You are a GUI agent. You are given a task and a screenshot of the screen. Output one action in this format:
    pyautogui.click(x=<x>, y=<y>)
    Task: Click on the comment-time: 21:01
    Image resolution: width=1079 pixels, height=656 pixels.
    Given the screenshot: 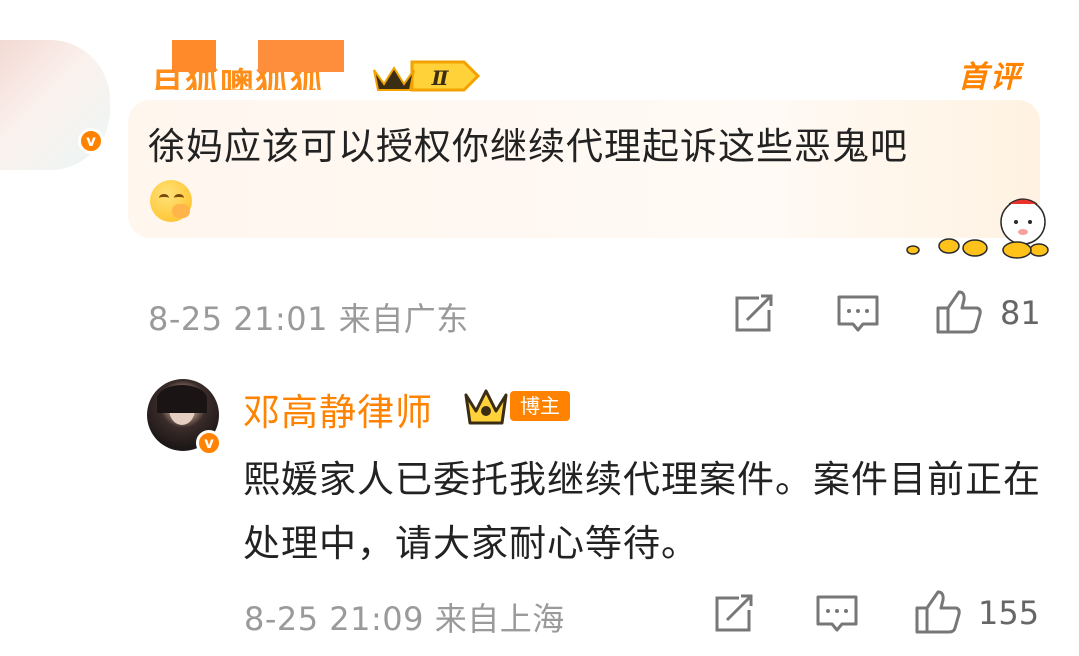 What is the action you would take?
    pyautogui.click(x=281, y=319)
    